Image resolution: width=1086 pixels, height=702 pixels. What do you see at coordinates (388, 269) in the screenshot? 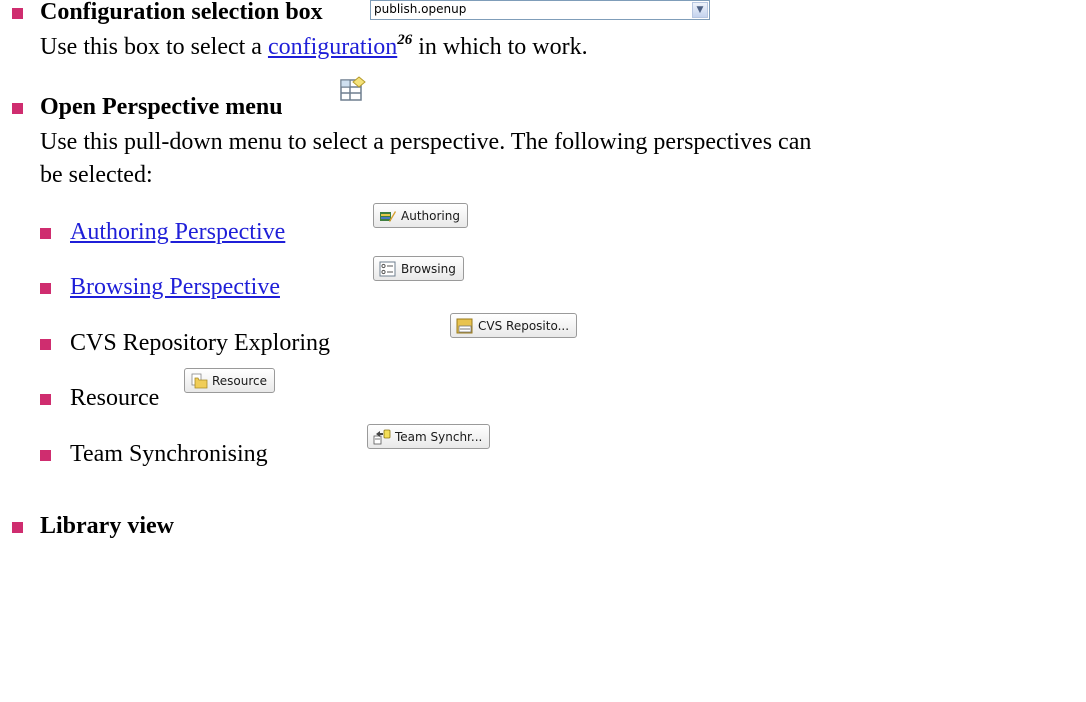
I see `browsing-icon` at bounding box center [388, 269].